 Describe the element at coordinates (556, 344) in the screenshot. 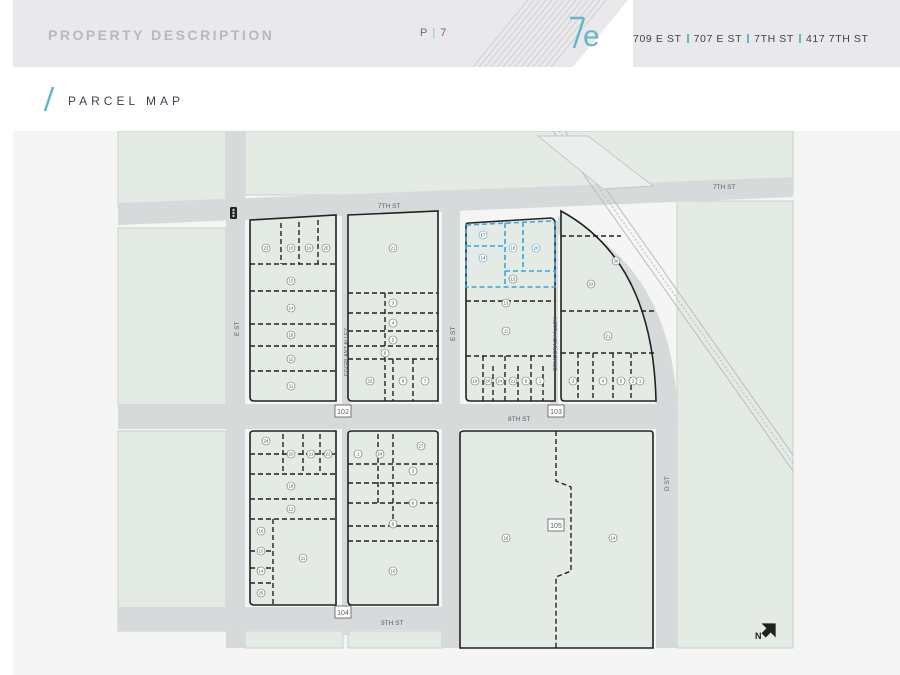

I see `street-label-democracy-alley: DEMOCRACY ALLEY` at that location.